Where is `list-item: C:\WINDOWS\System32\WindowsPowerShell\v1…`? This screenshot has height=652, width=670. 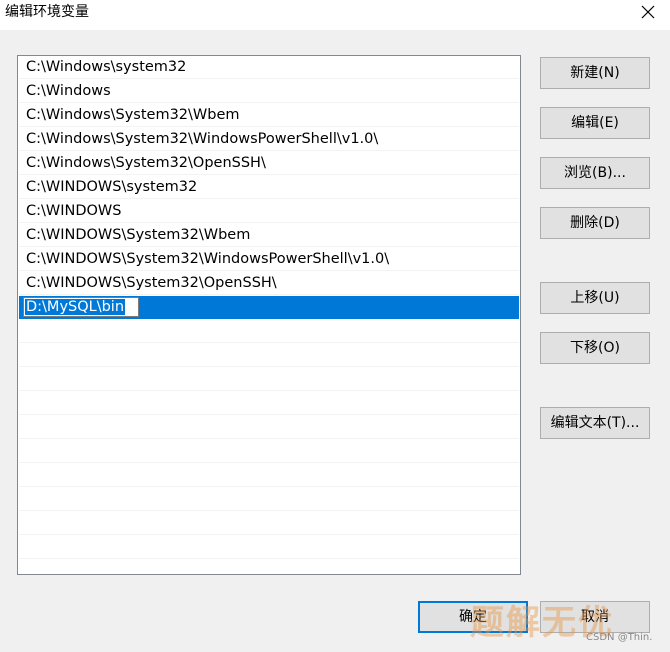
list-item: C:\WINDOWS\System32\WindowsPowerShell\v1… is located at coordinates (269, 259).